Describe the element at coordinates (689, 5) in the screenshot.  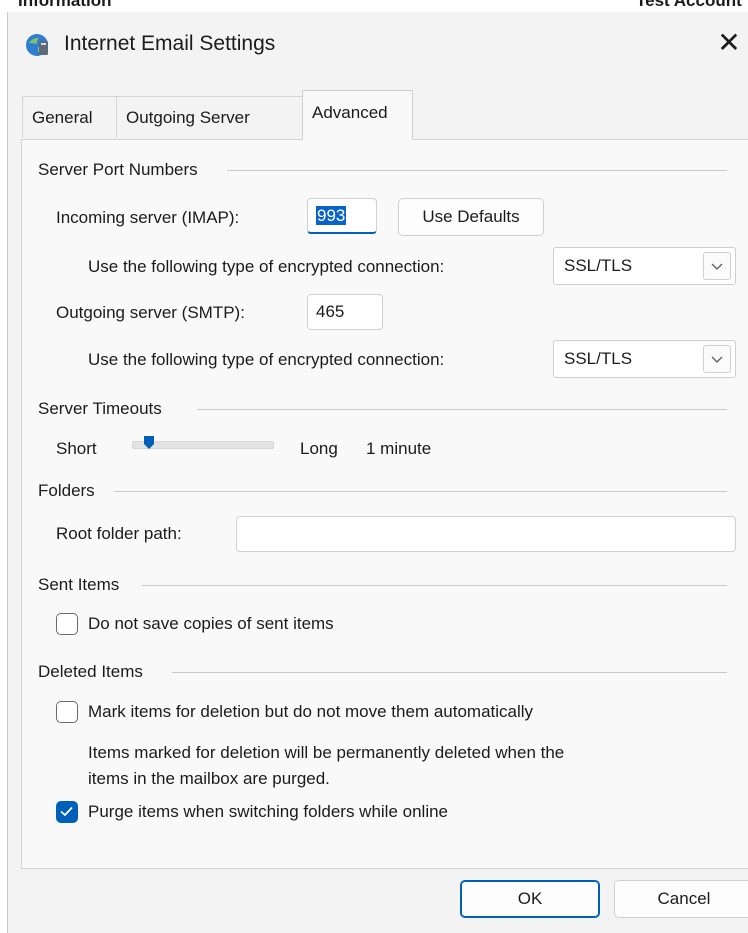
I see `background-window-right-text: Test Account` at that location.